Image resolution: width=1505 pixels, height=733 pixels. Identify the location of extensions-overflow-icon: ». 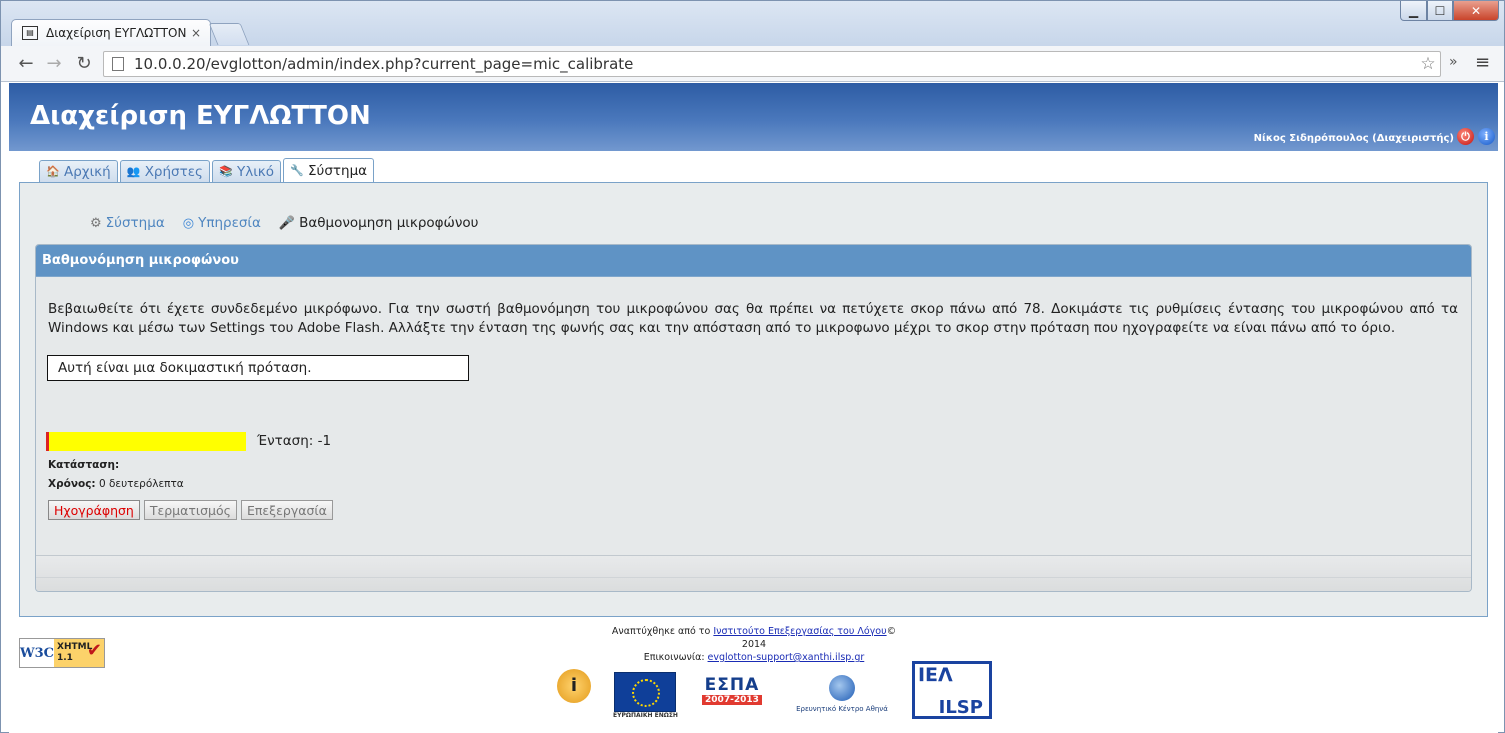
(1453, 62).